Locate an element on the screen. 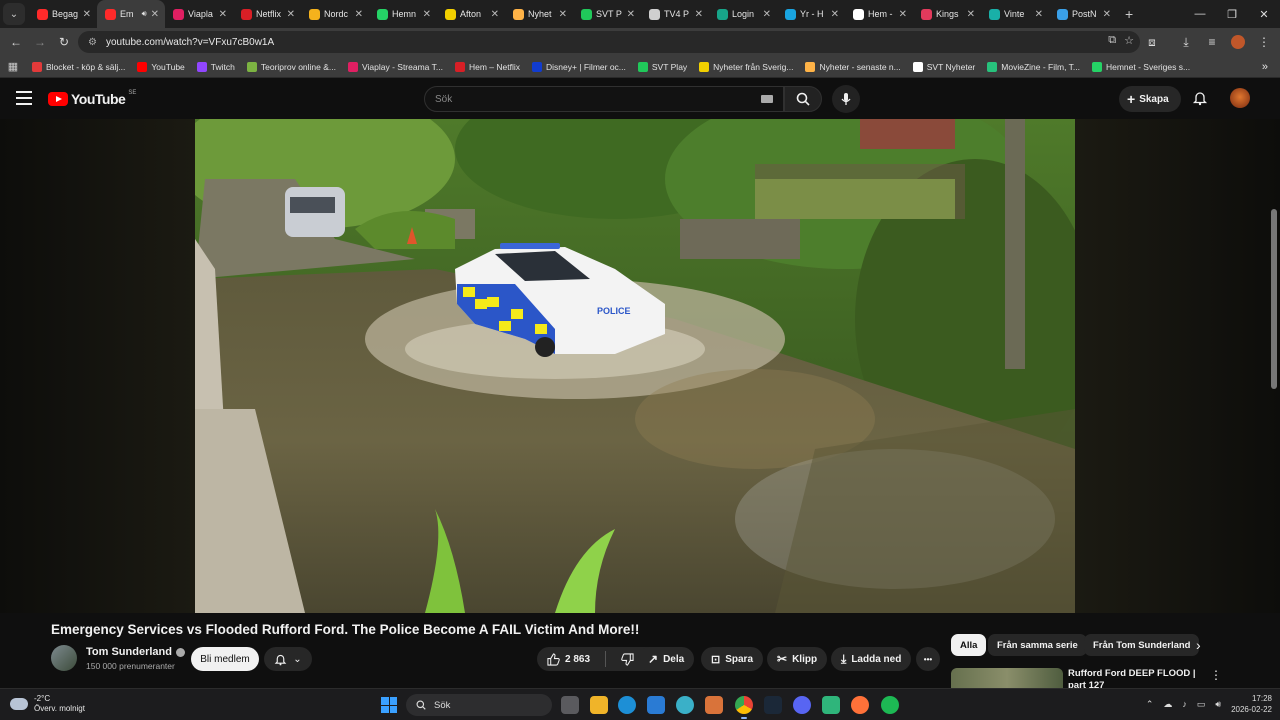 The image size is (1280, 720). cloud-sync-icon: ☁ is located at coordinates (1167, 704).